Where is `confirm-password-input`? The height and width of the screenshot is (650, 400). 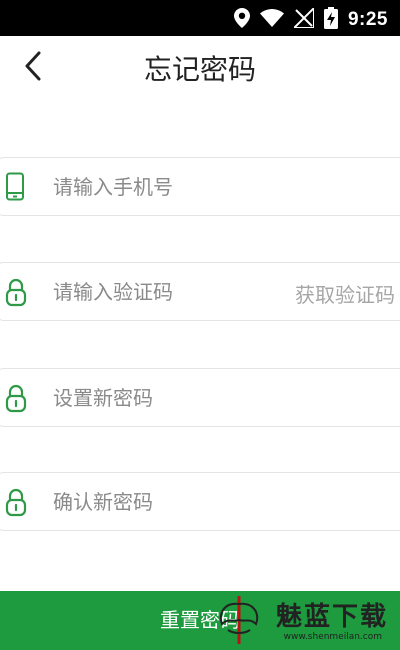 confirm-password-input is located at coordinates (173, 501).